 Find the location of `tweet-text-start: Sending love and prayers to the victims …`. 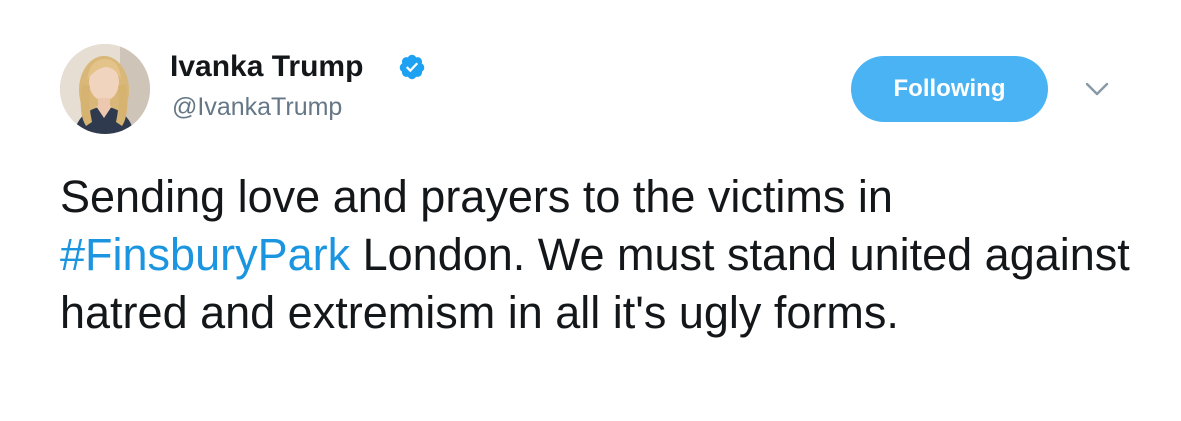

tweet-text-start: Sending love and prayers to the victims … is located at coordinates (476, 196).